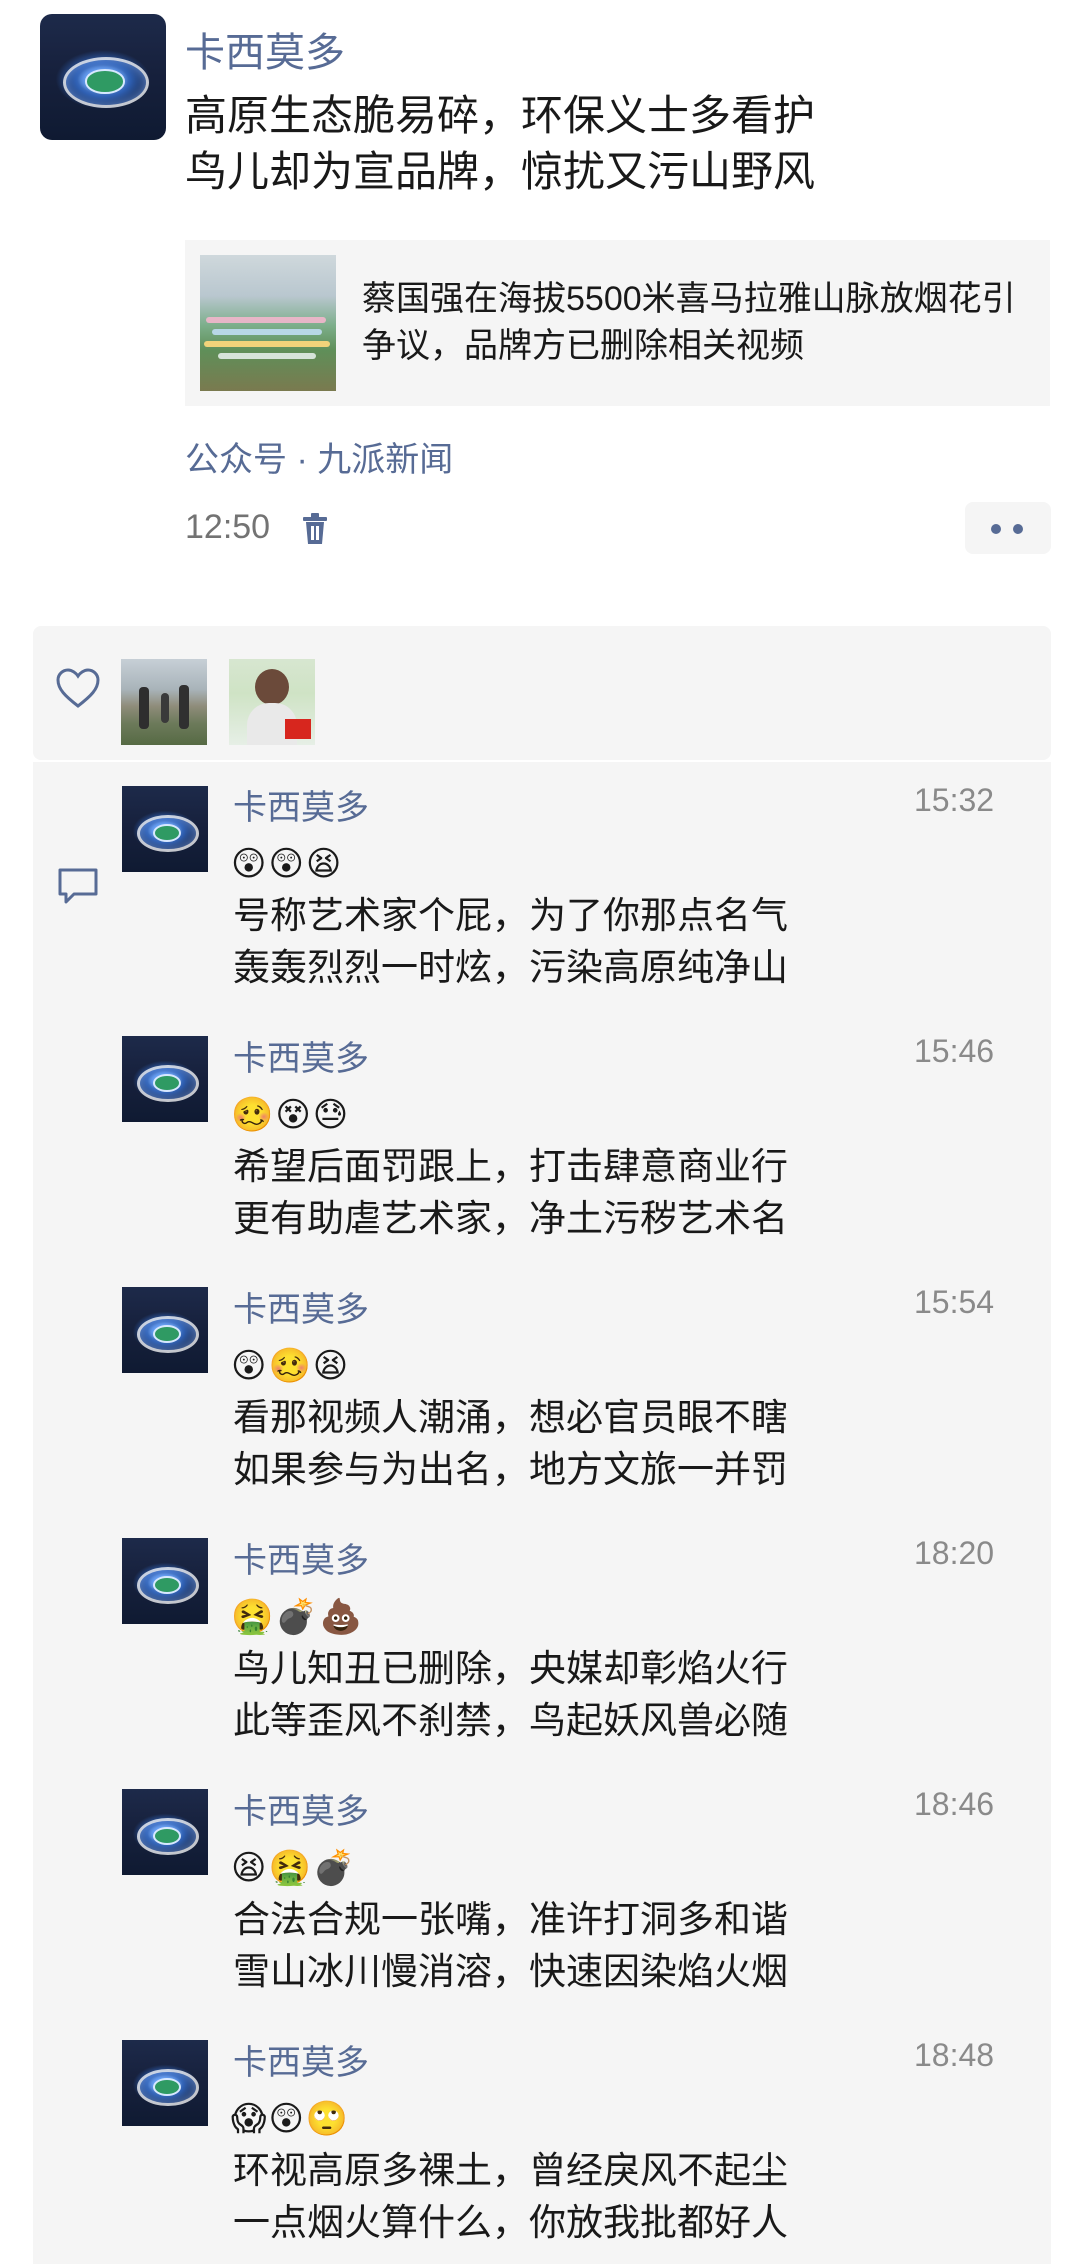  What do you see at coordinates (319, 456) in the screenshot?
I see `article-source: 公众号 · 九派新闻` at bounding box center [319, 456].